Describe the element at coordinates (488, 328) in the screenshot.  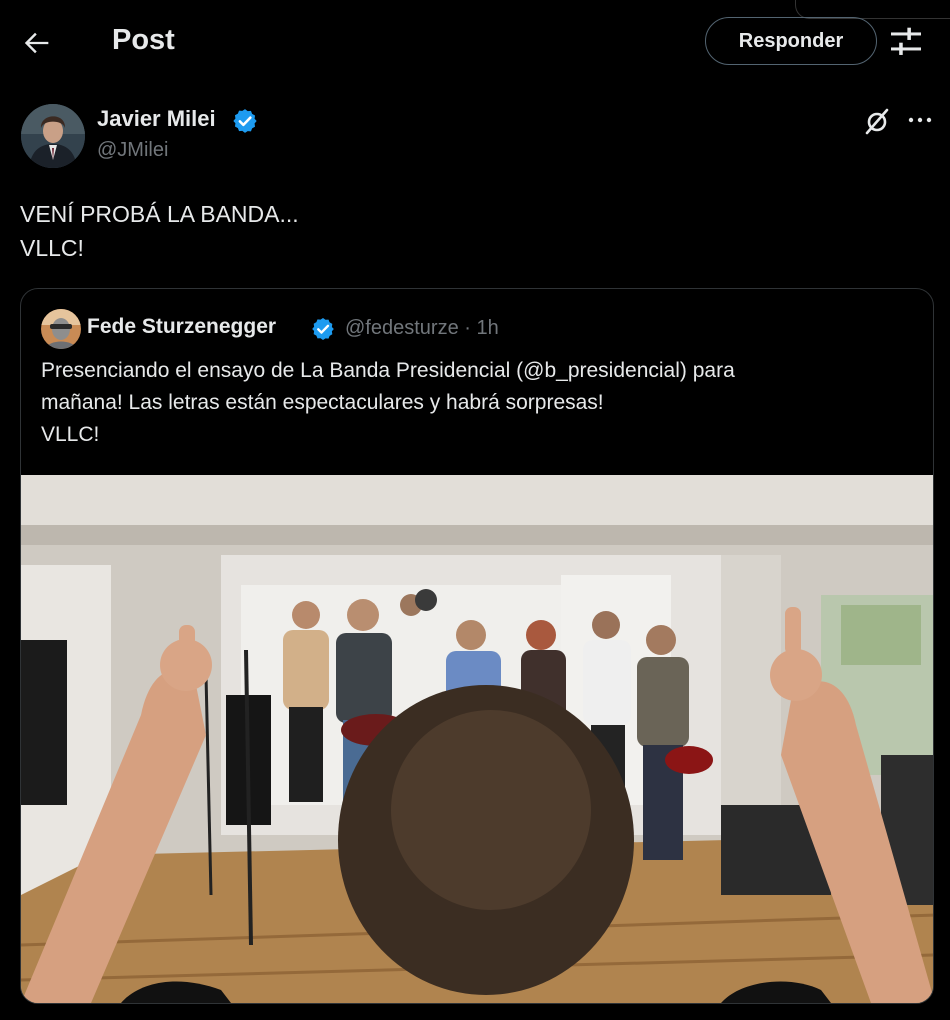
I see `quoted-timestamp: 1h` at that location.